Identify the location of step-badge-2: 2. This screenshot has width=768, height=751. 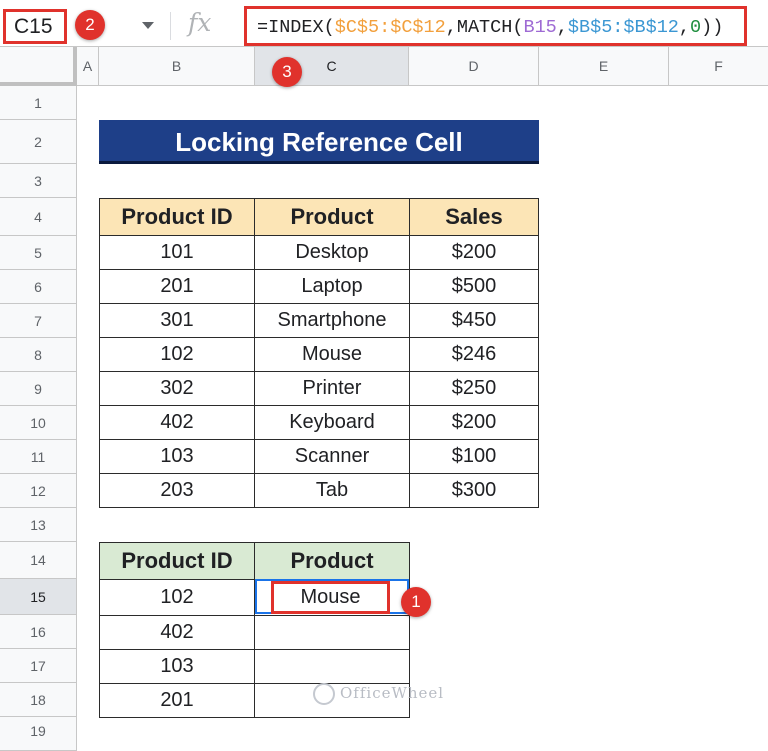
(90, 25).